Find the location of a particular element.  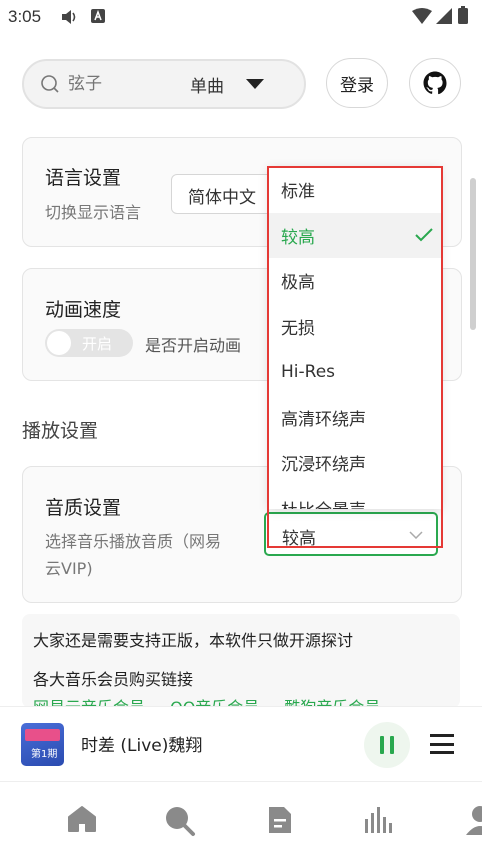

toggle-knob is located at coordinates (59, 343).